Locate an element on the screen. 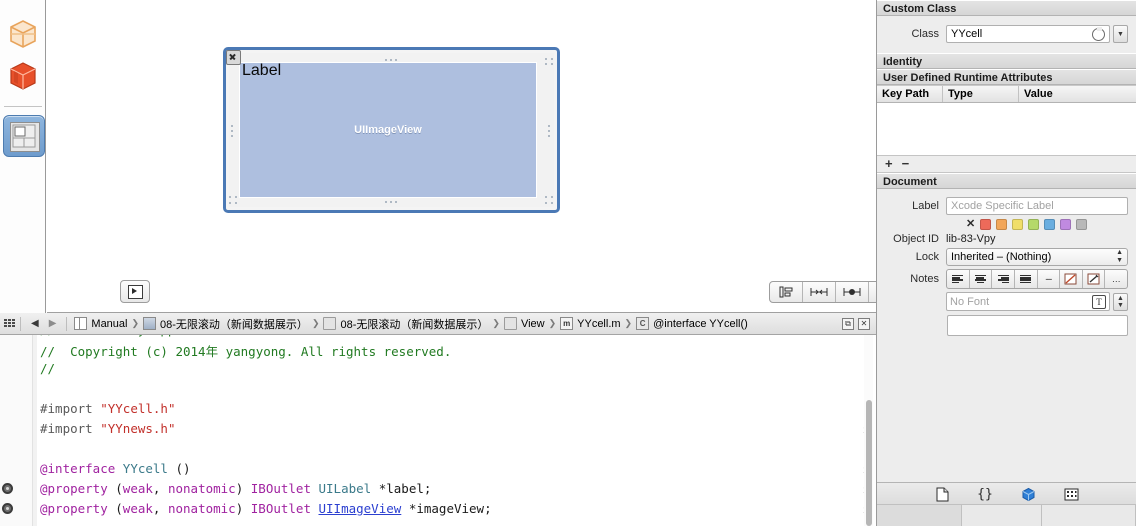  jumpbar-item-view: View is located at coordinates (524, 323).